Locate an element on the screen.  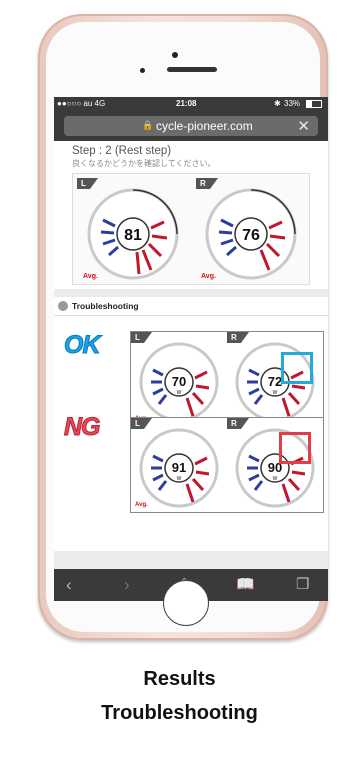
tabs-icon: ❐ is located at coordinates (302, 584).